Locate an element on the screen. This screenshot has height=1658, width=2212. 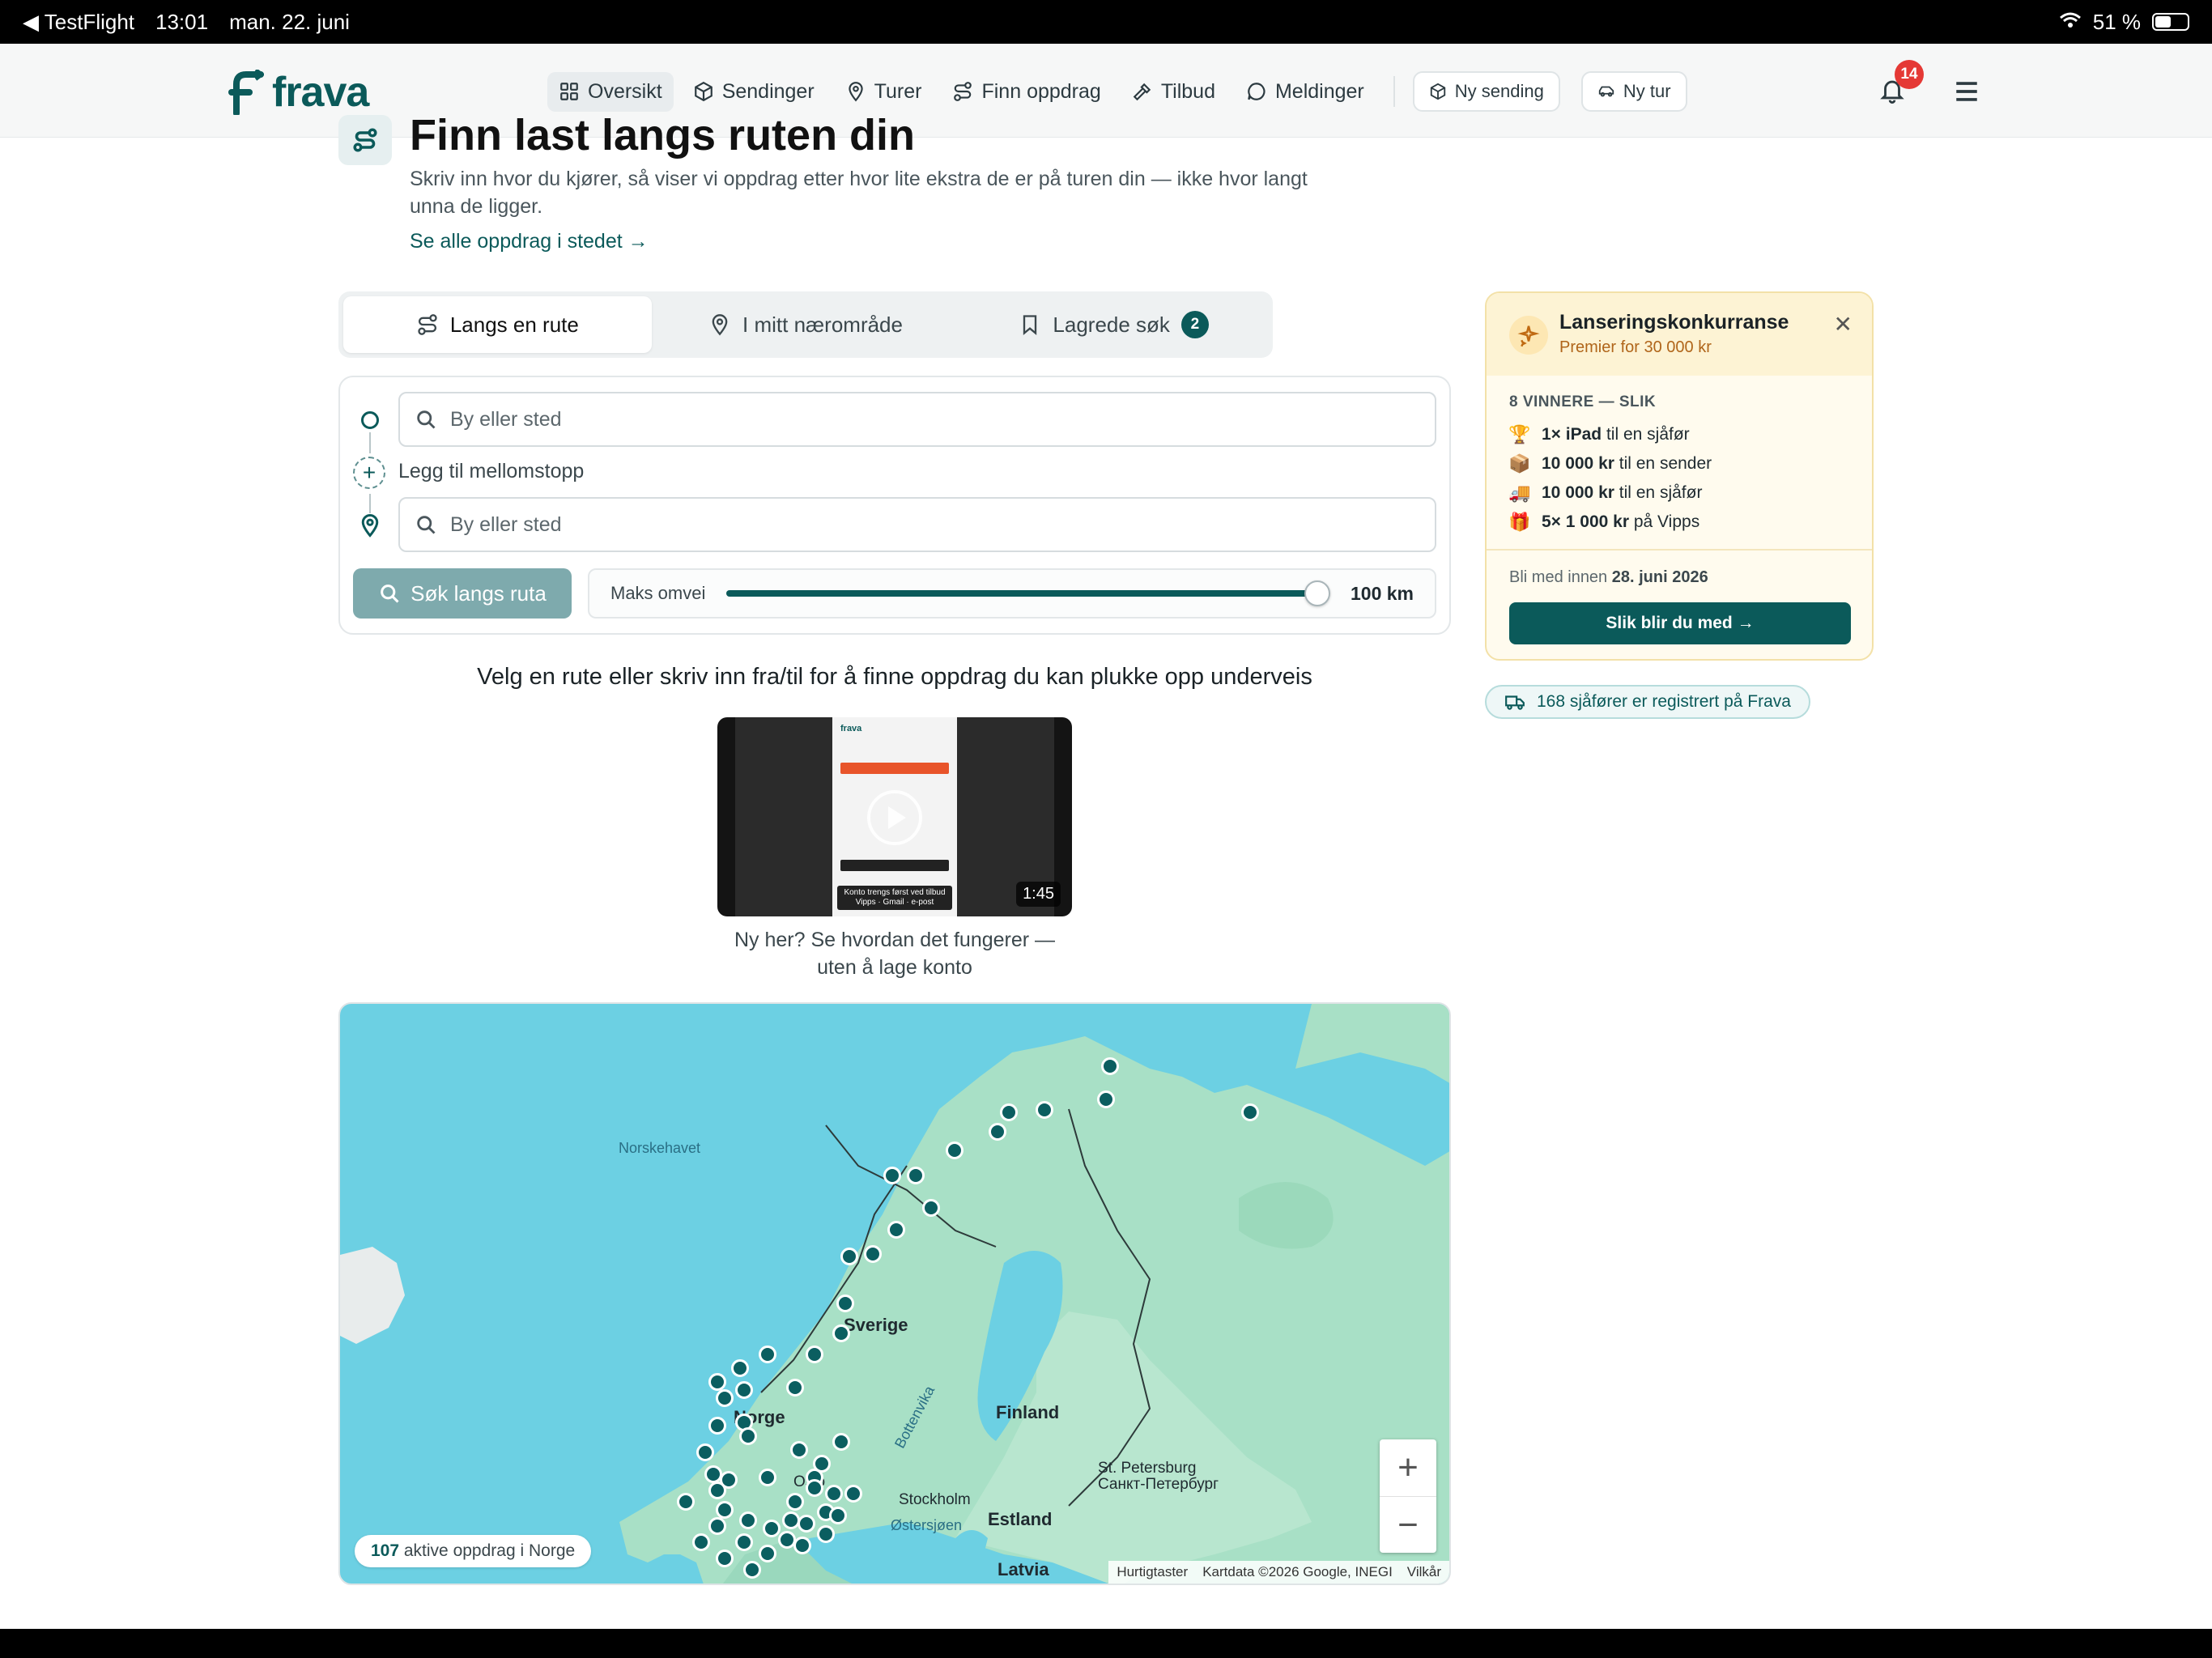
tab-label: Langs en rute is located at coordinates (514, 324).